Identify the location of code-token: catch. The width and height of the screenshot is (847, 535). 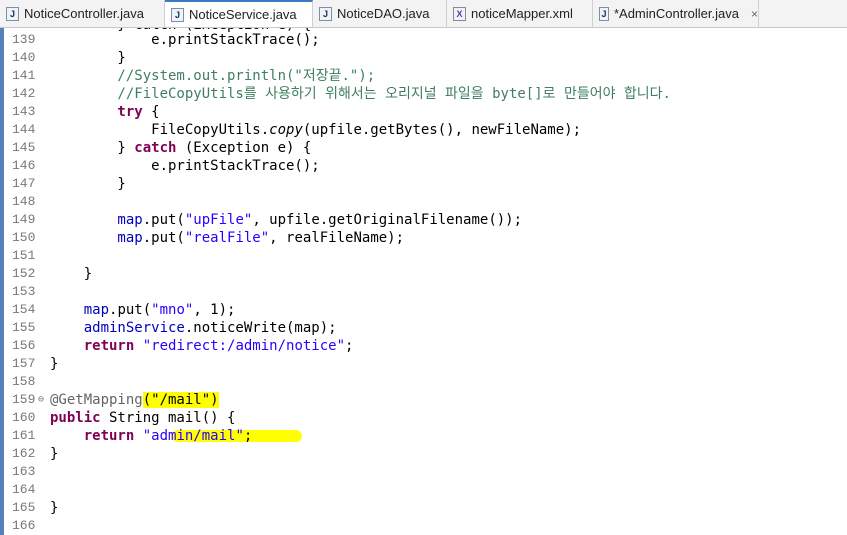
(155, 148).